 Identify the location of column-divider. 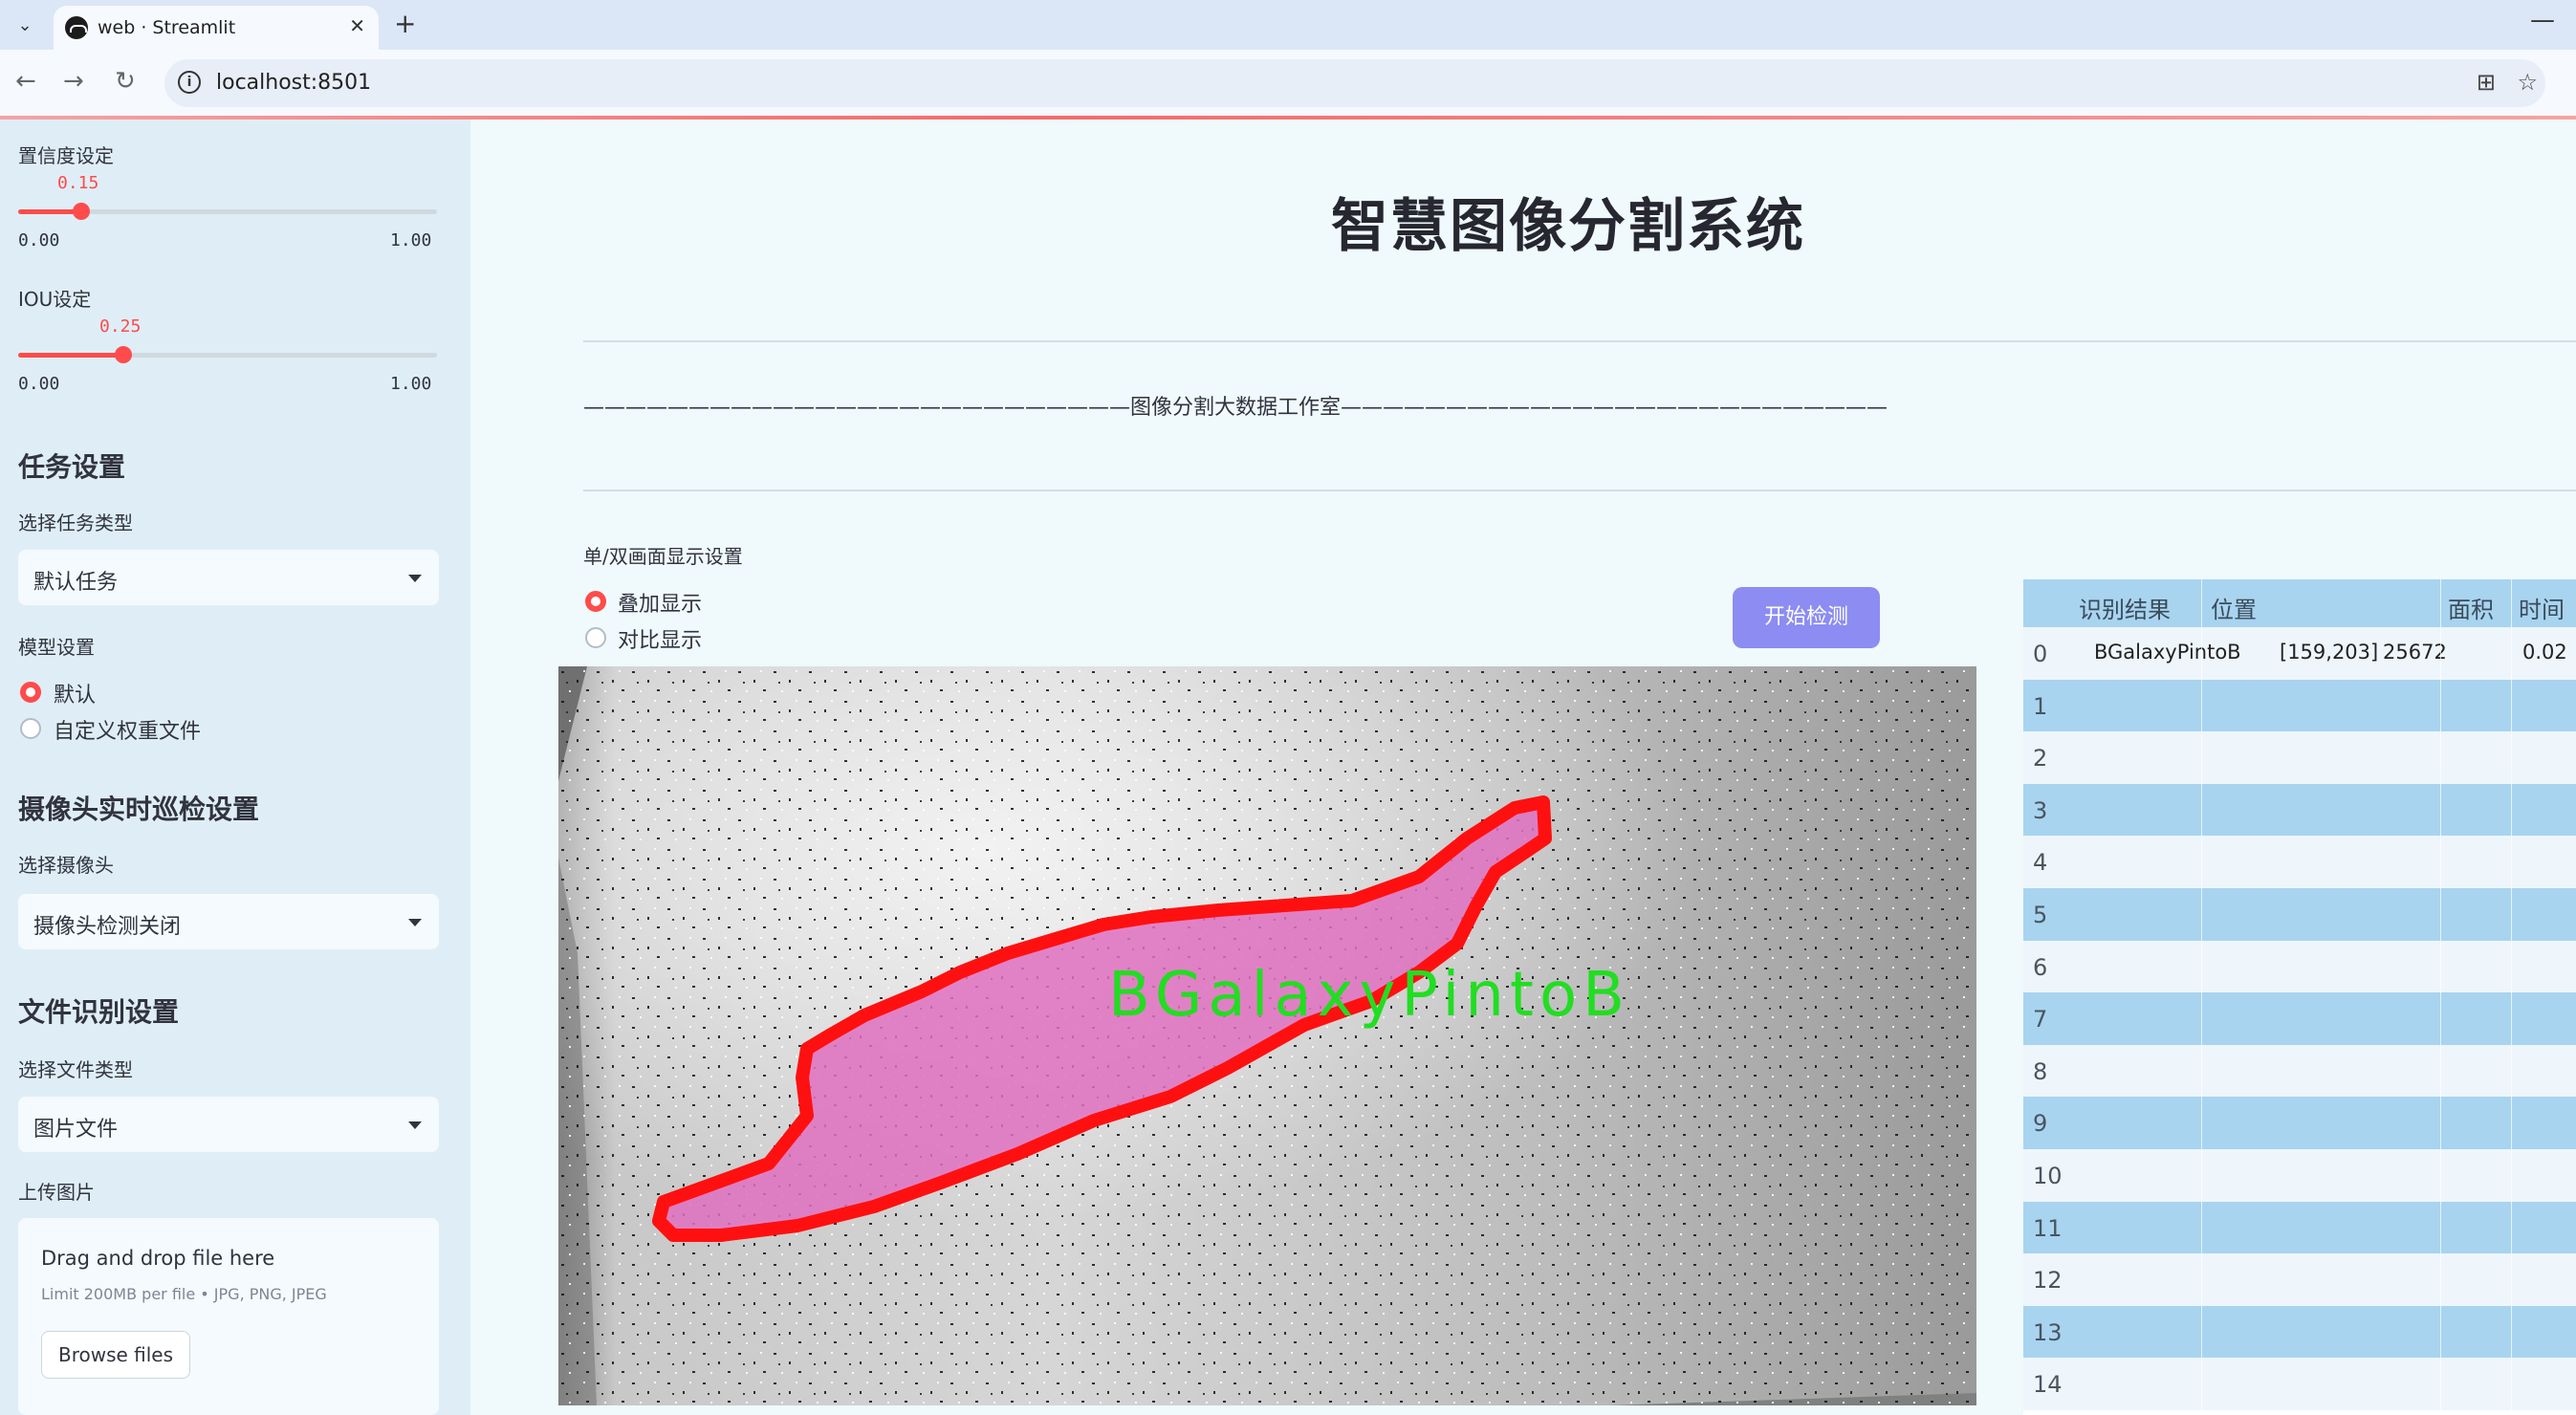
(2201, 997).